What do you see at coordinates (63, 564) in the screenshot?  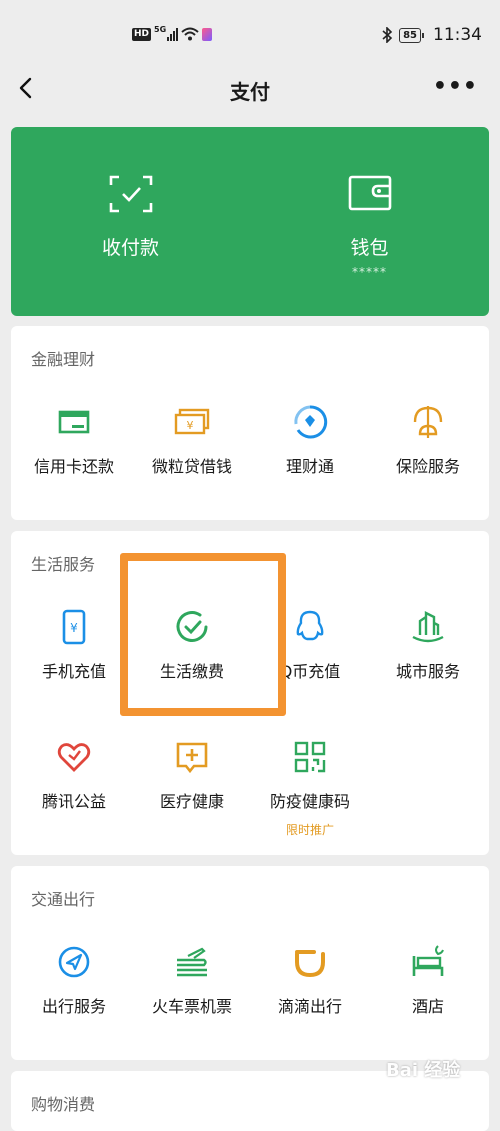 I see `life-section-title: 生活服务` at bounding box center [63, 564].